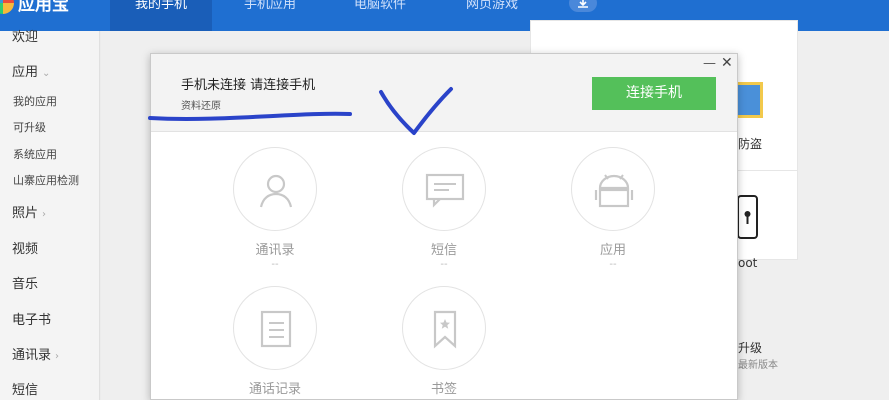  I want to click on sidebar-item-label: 电子书, so click(32, 320).